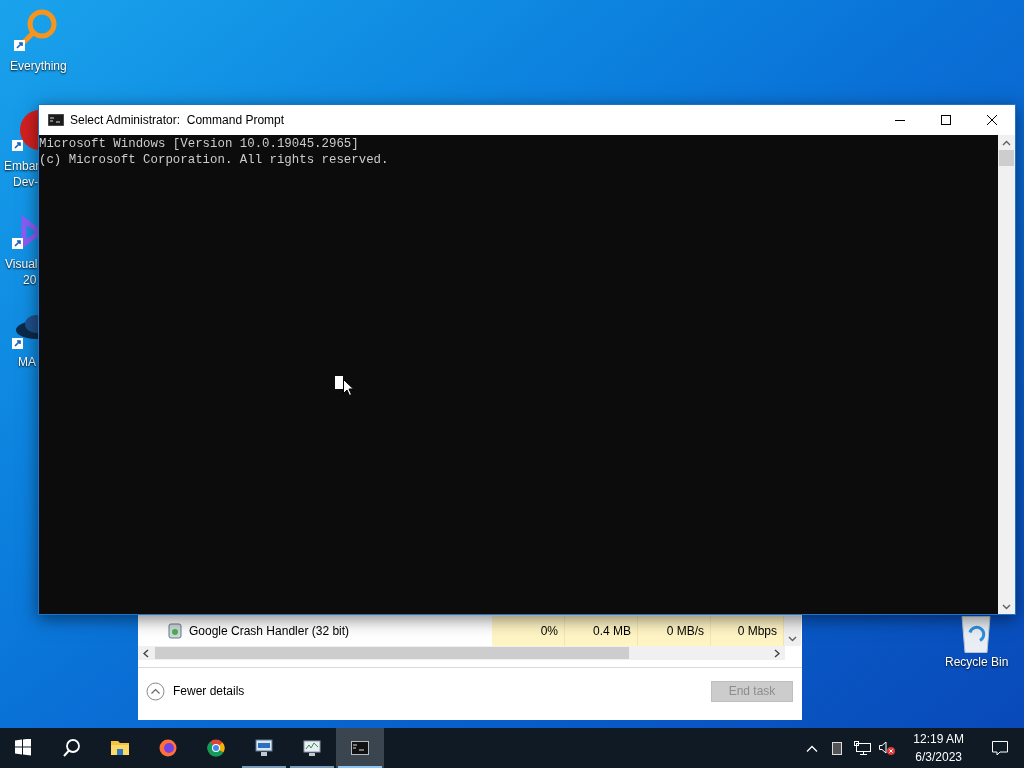 This screenshot has width=1024, height=768. I want to click on chat-bubble-icon, so click(1000, 748).